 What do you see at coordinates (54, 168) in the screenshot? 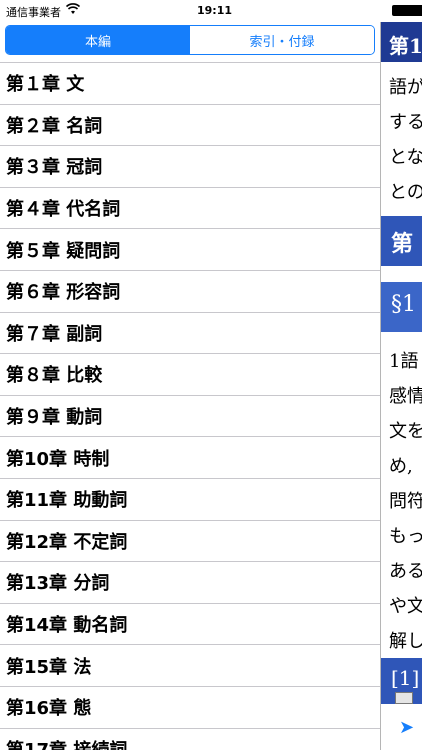
I see `chapter-label: 第３章 冠詞` at bounding box center [54, 168].